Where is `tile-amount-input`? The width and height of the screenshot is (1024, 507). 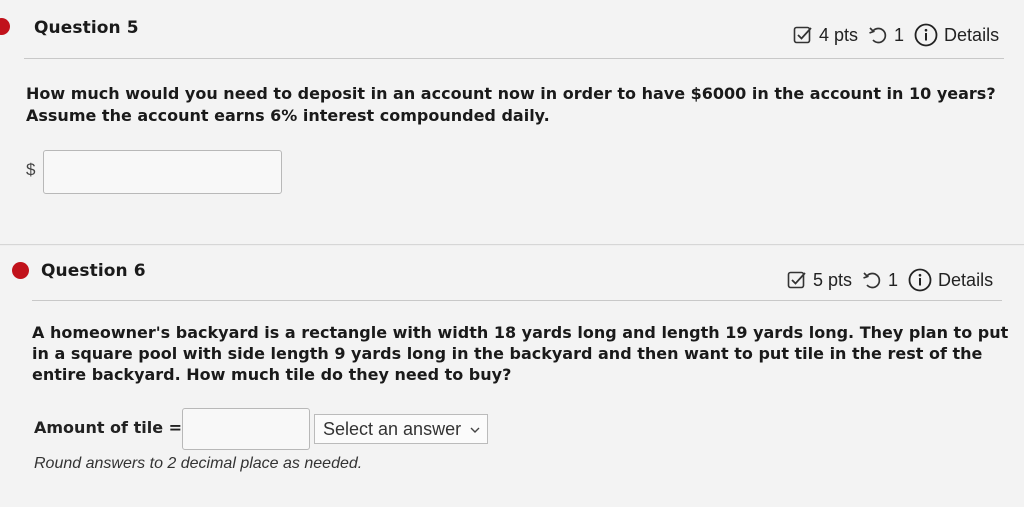
tile-amount-input is located at coordinates (246, 429).